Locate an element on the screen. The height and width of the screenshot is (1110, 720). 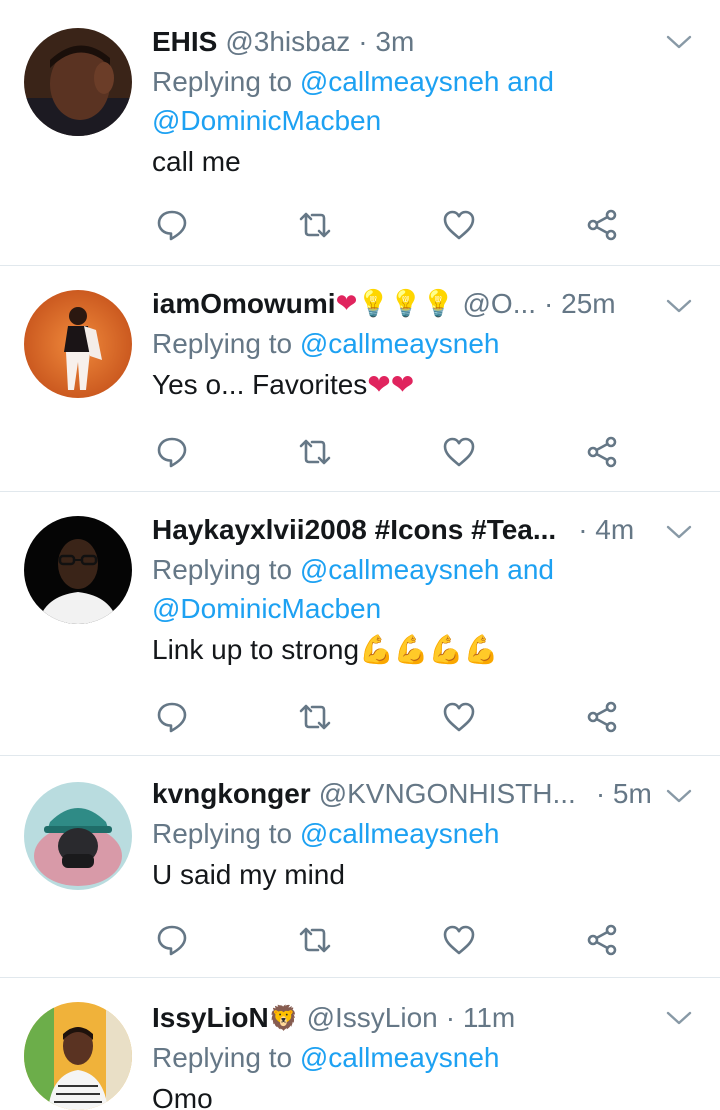
display-name: IssyLioN is located at coordinates (210, 1018).